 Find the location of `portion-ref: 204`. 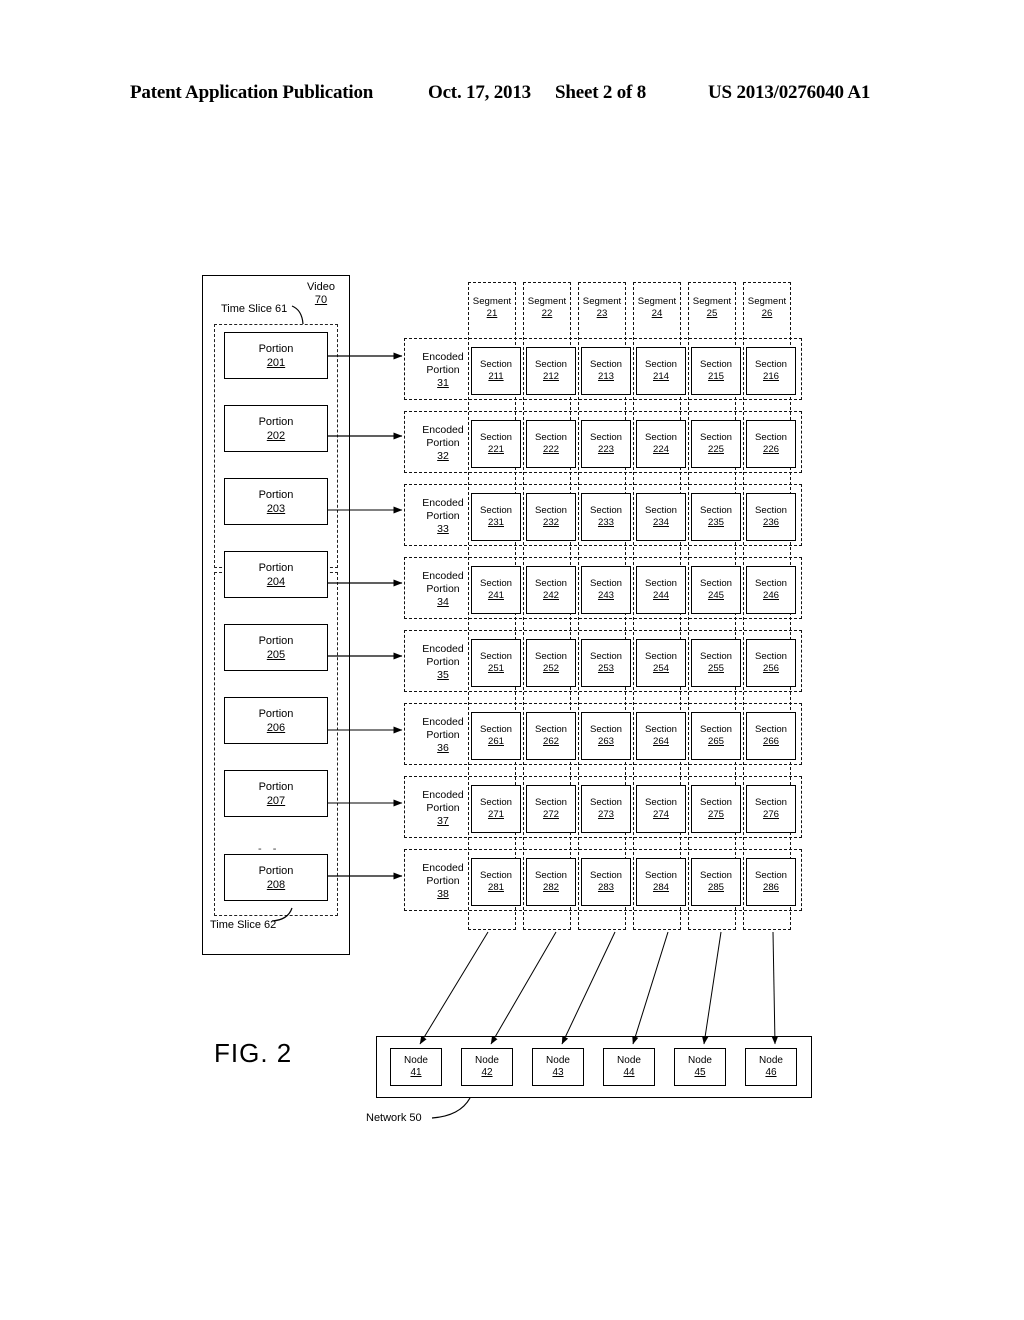

portion-ref: 204 is located at coordinates (276, 581).